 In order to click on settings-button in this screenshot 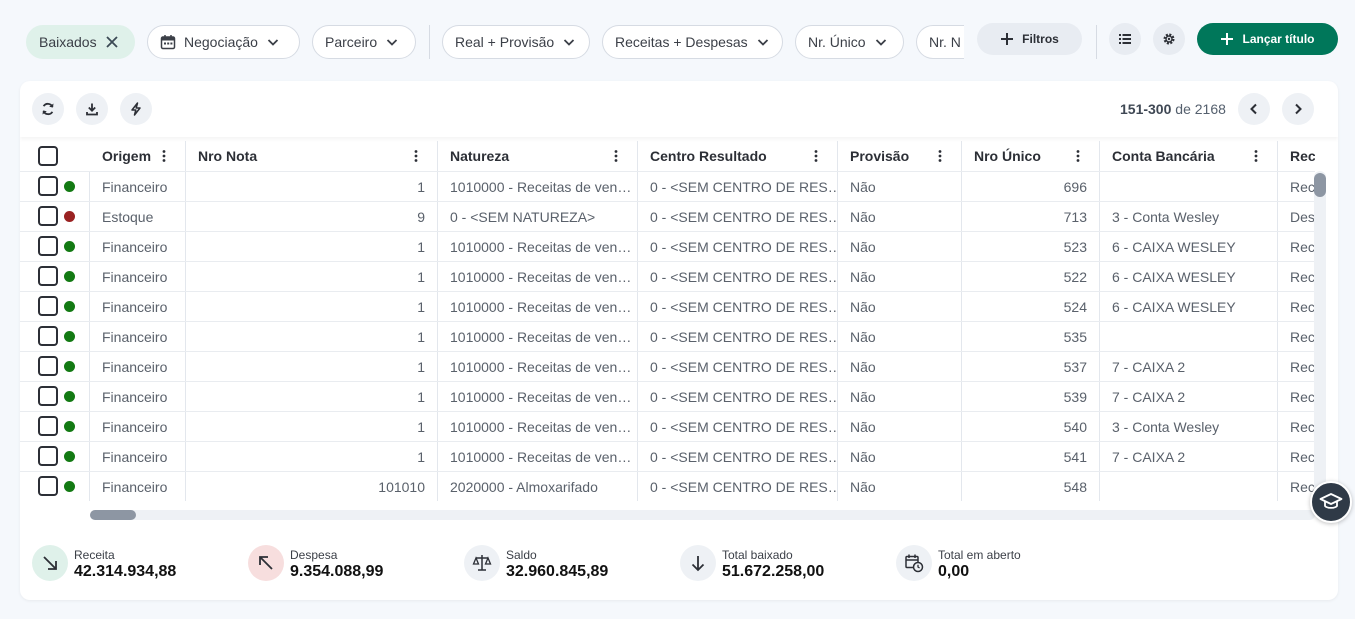, I will do `click(1169, 39)`.